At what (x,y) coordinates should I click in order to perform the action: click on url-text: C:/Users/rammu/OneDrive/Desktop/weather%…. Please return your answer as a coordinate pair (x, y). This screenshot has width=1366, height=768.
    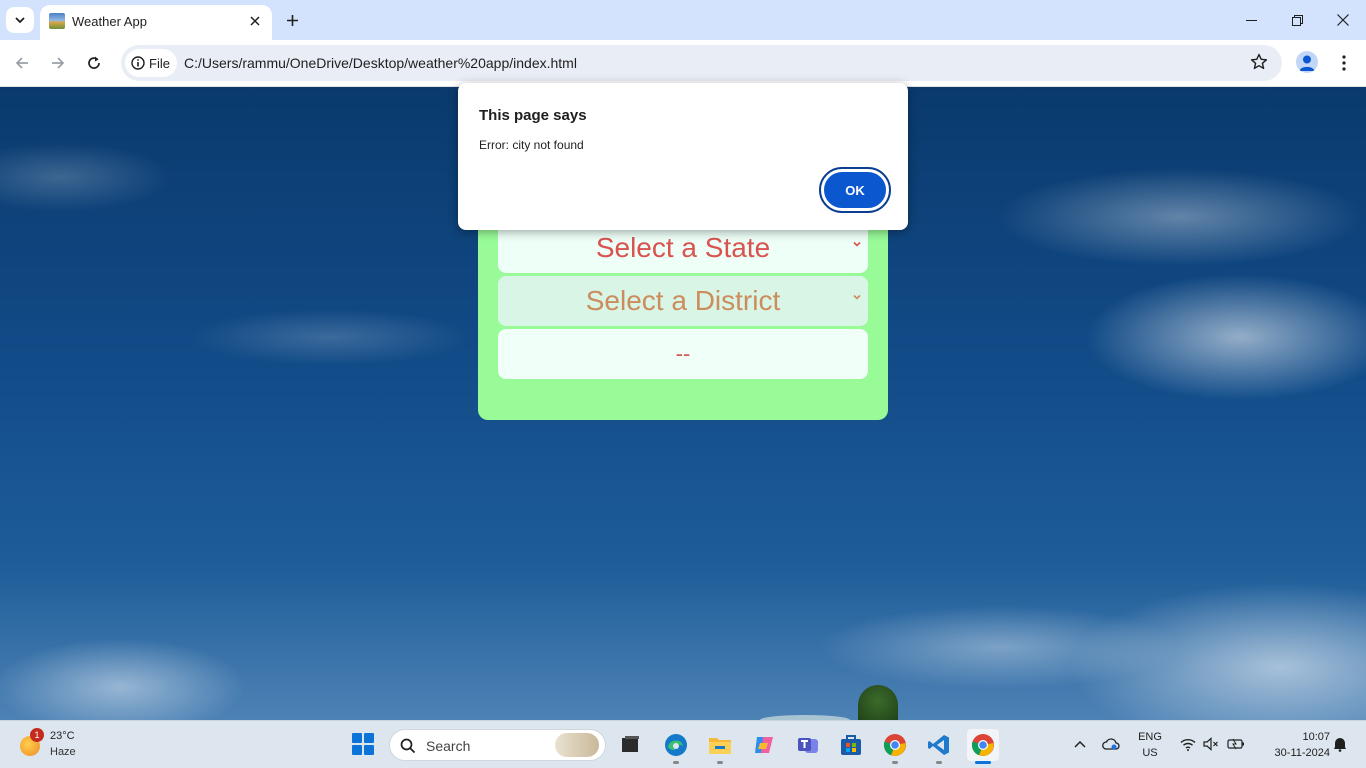
    Looking at the image, I should click on (380, 63).